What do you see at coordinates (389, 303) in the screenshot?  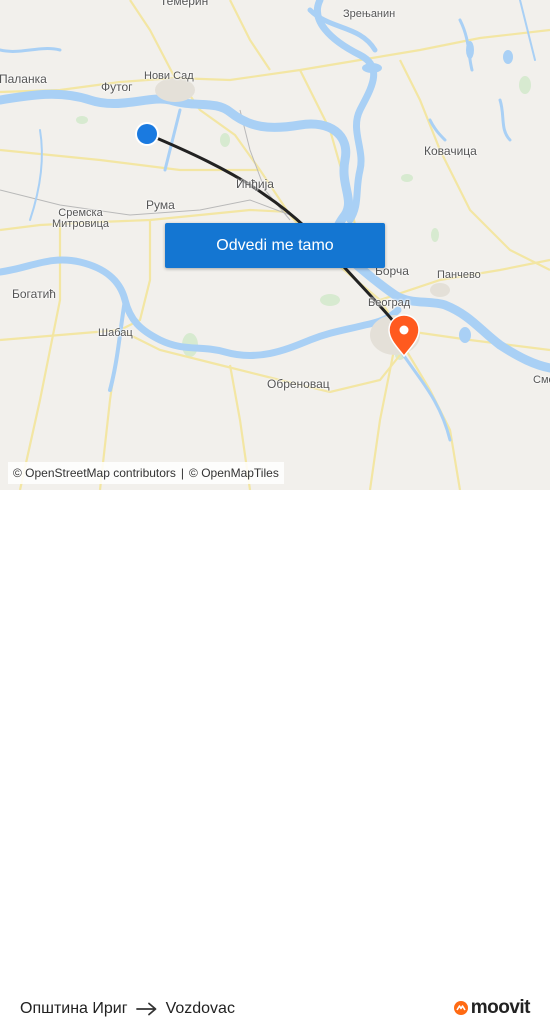 I see `place-label: Београд` at bounding box center [389, 303].